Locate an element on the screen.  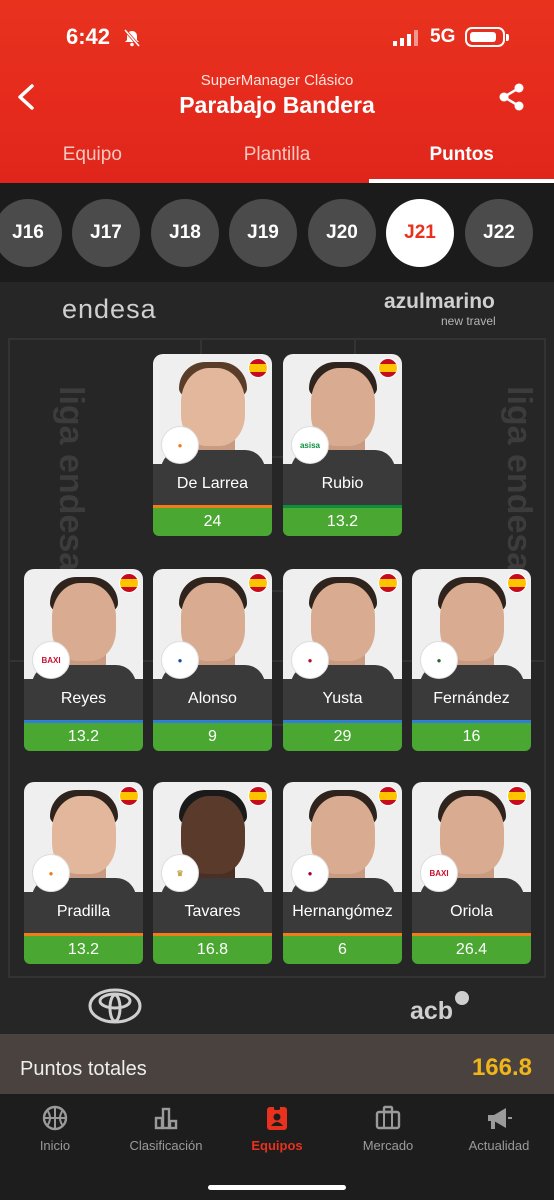
player-card-yusta: ● Yusta 29 is located at coordinates (342, 660).